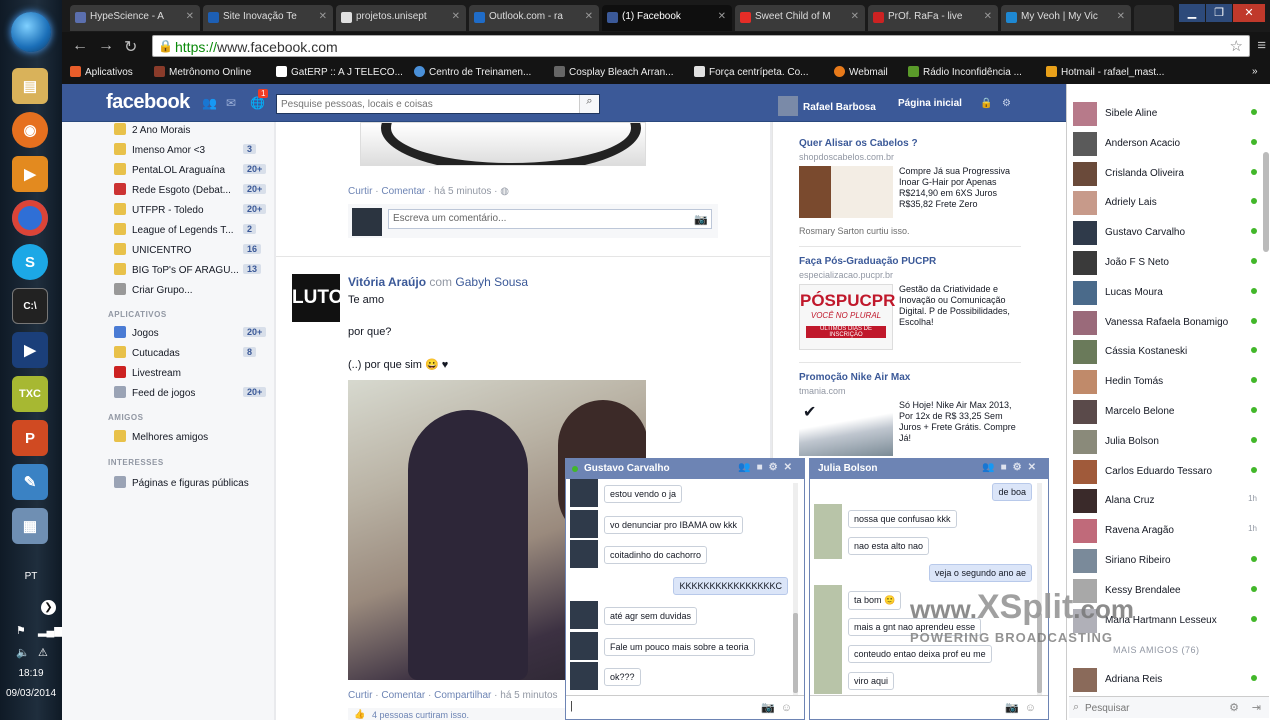 The height and width of the screenshot is (720, 1270). I want to click on ad-domain: especializacao.pucpr.br, so click(846, 275).